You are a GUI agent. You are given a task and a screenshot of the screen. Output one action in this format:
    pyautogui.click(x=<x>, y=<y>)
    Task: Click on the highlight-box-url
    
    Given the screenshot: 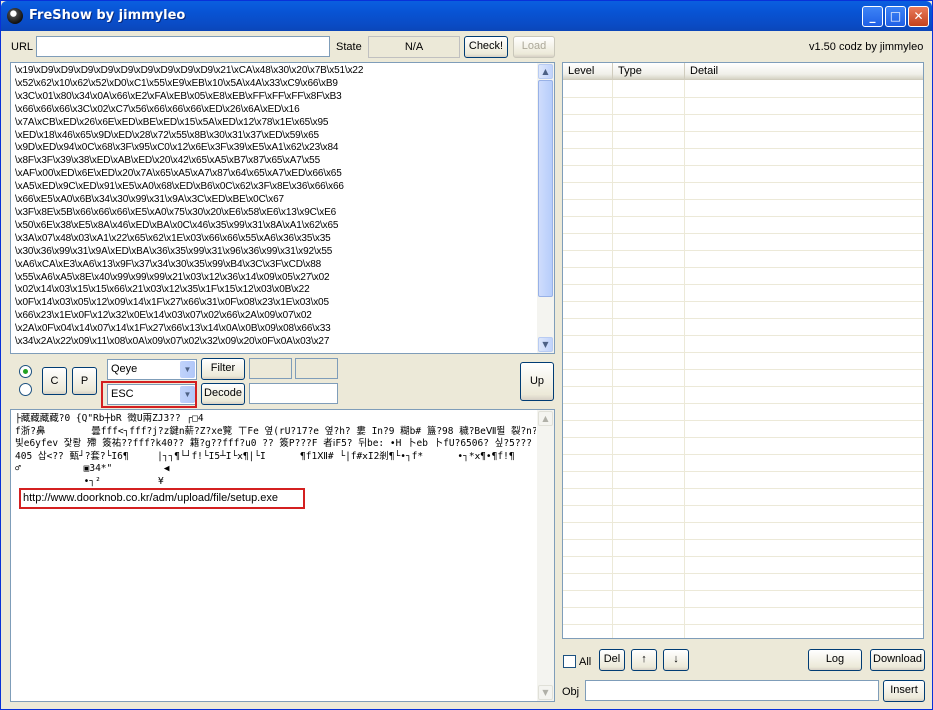 What is the action you would take?
    pyautogui.click(x=162, y=498)
    